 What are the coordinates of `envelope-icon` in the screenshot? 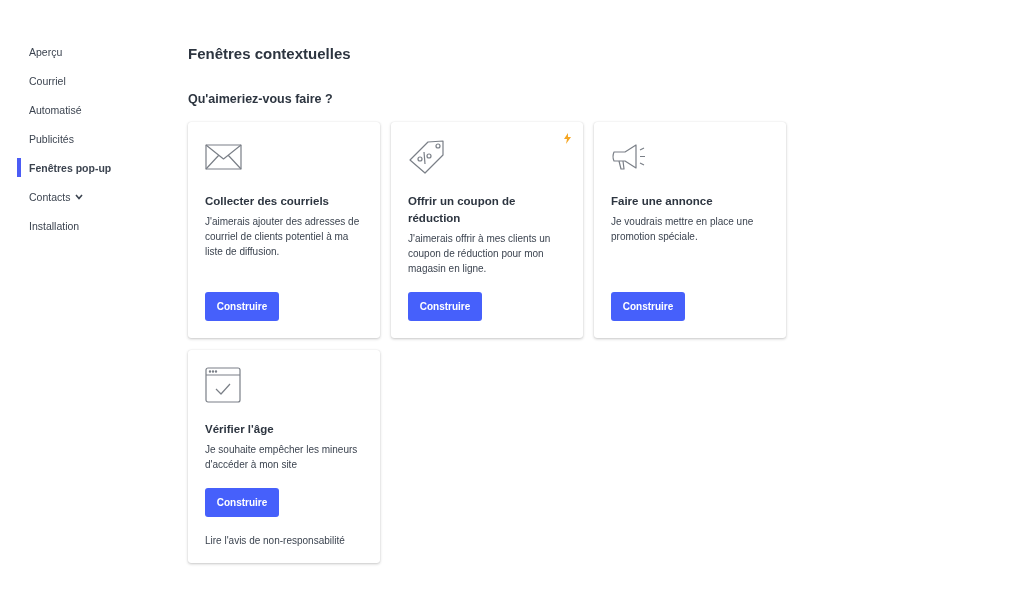 It's located at (223, 157).